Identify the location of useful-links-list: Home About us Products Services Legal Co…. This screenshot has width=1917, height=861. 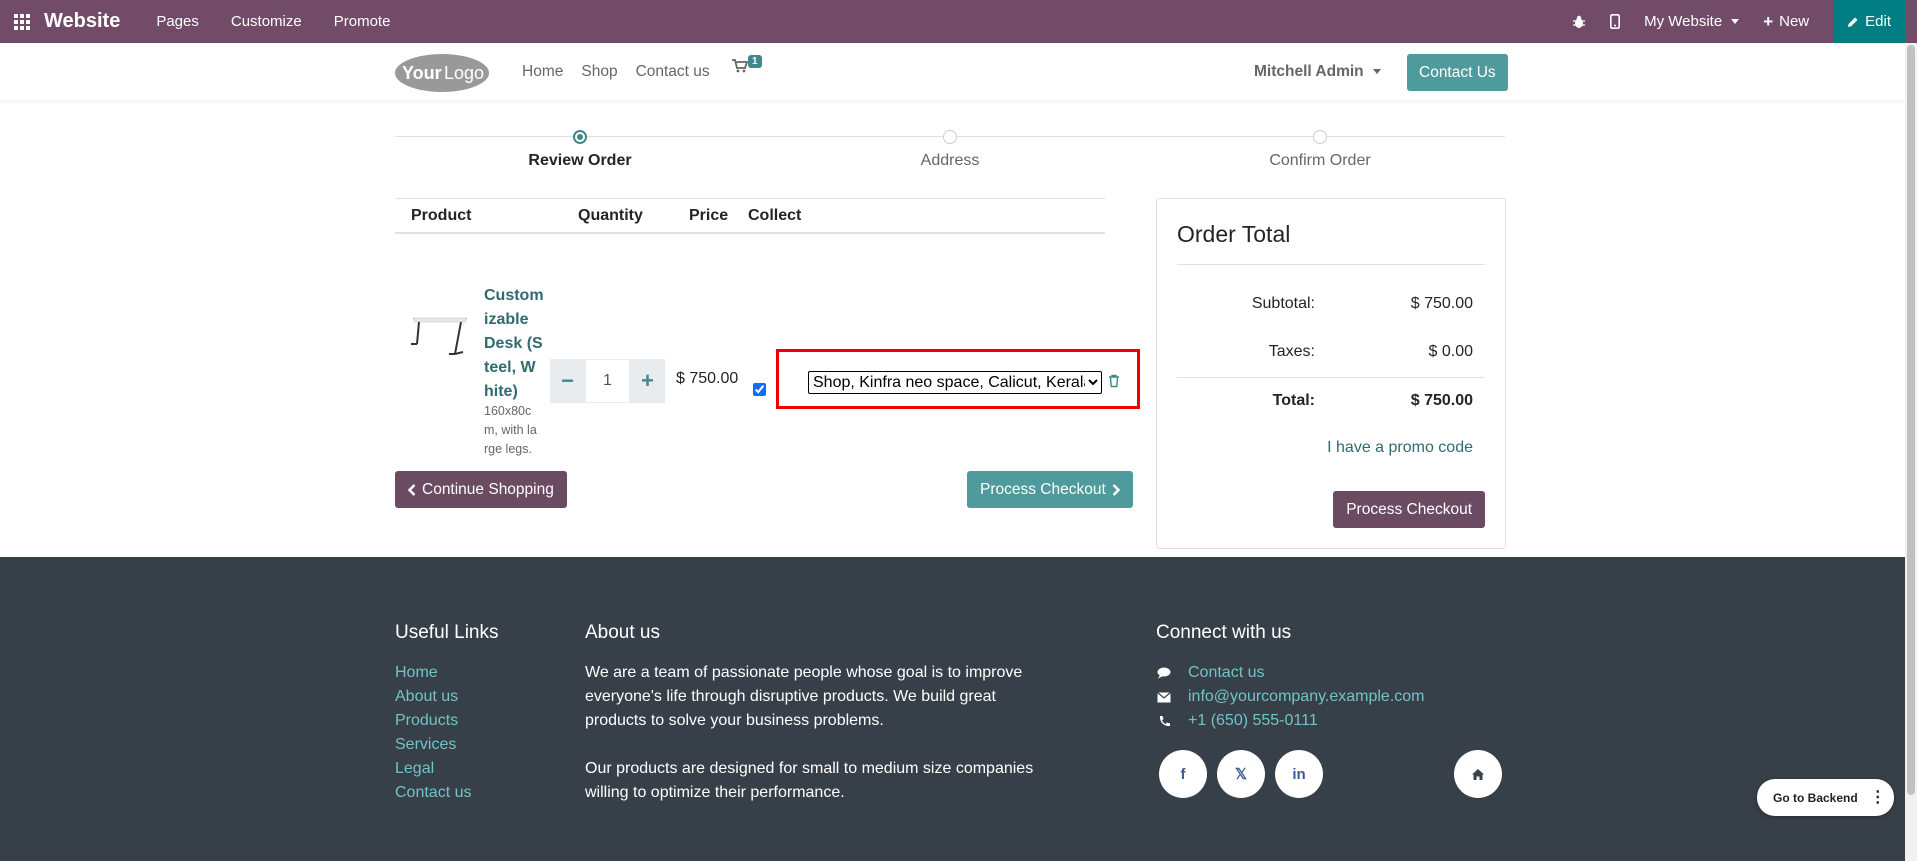
(433, 733).